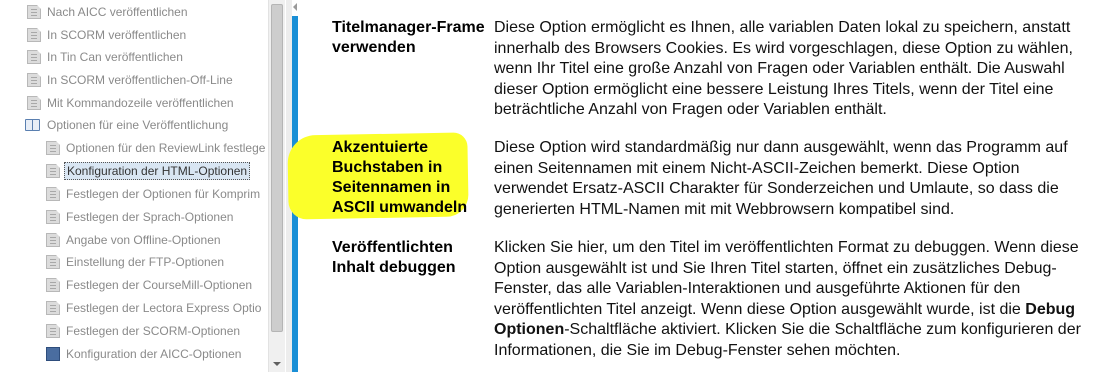 Image resolution: width=1093 pixels, height=372 pixels. I want to click on toc-item-label: Festlegen der Lectora Express Optio, so click(164, 308).